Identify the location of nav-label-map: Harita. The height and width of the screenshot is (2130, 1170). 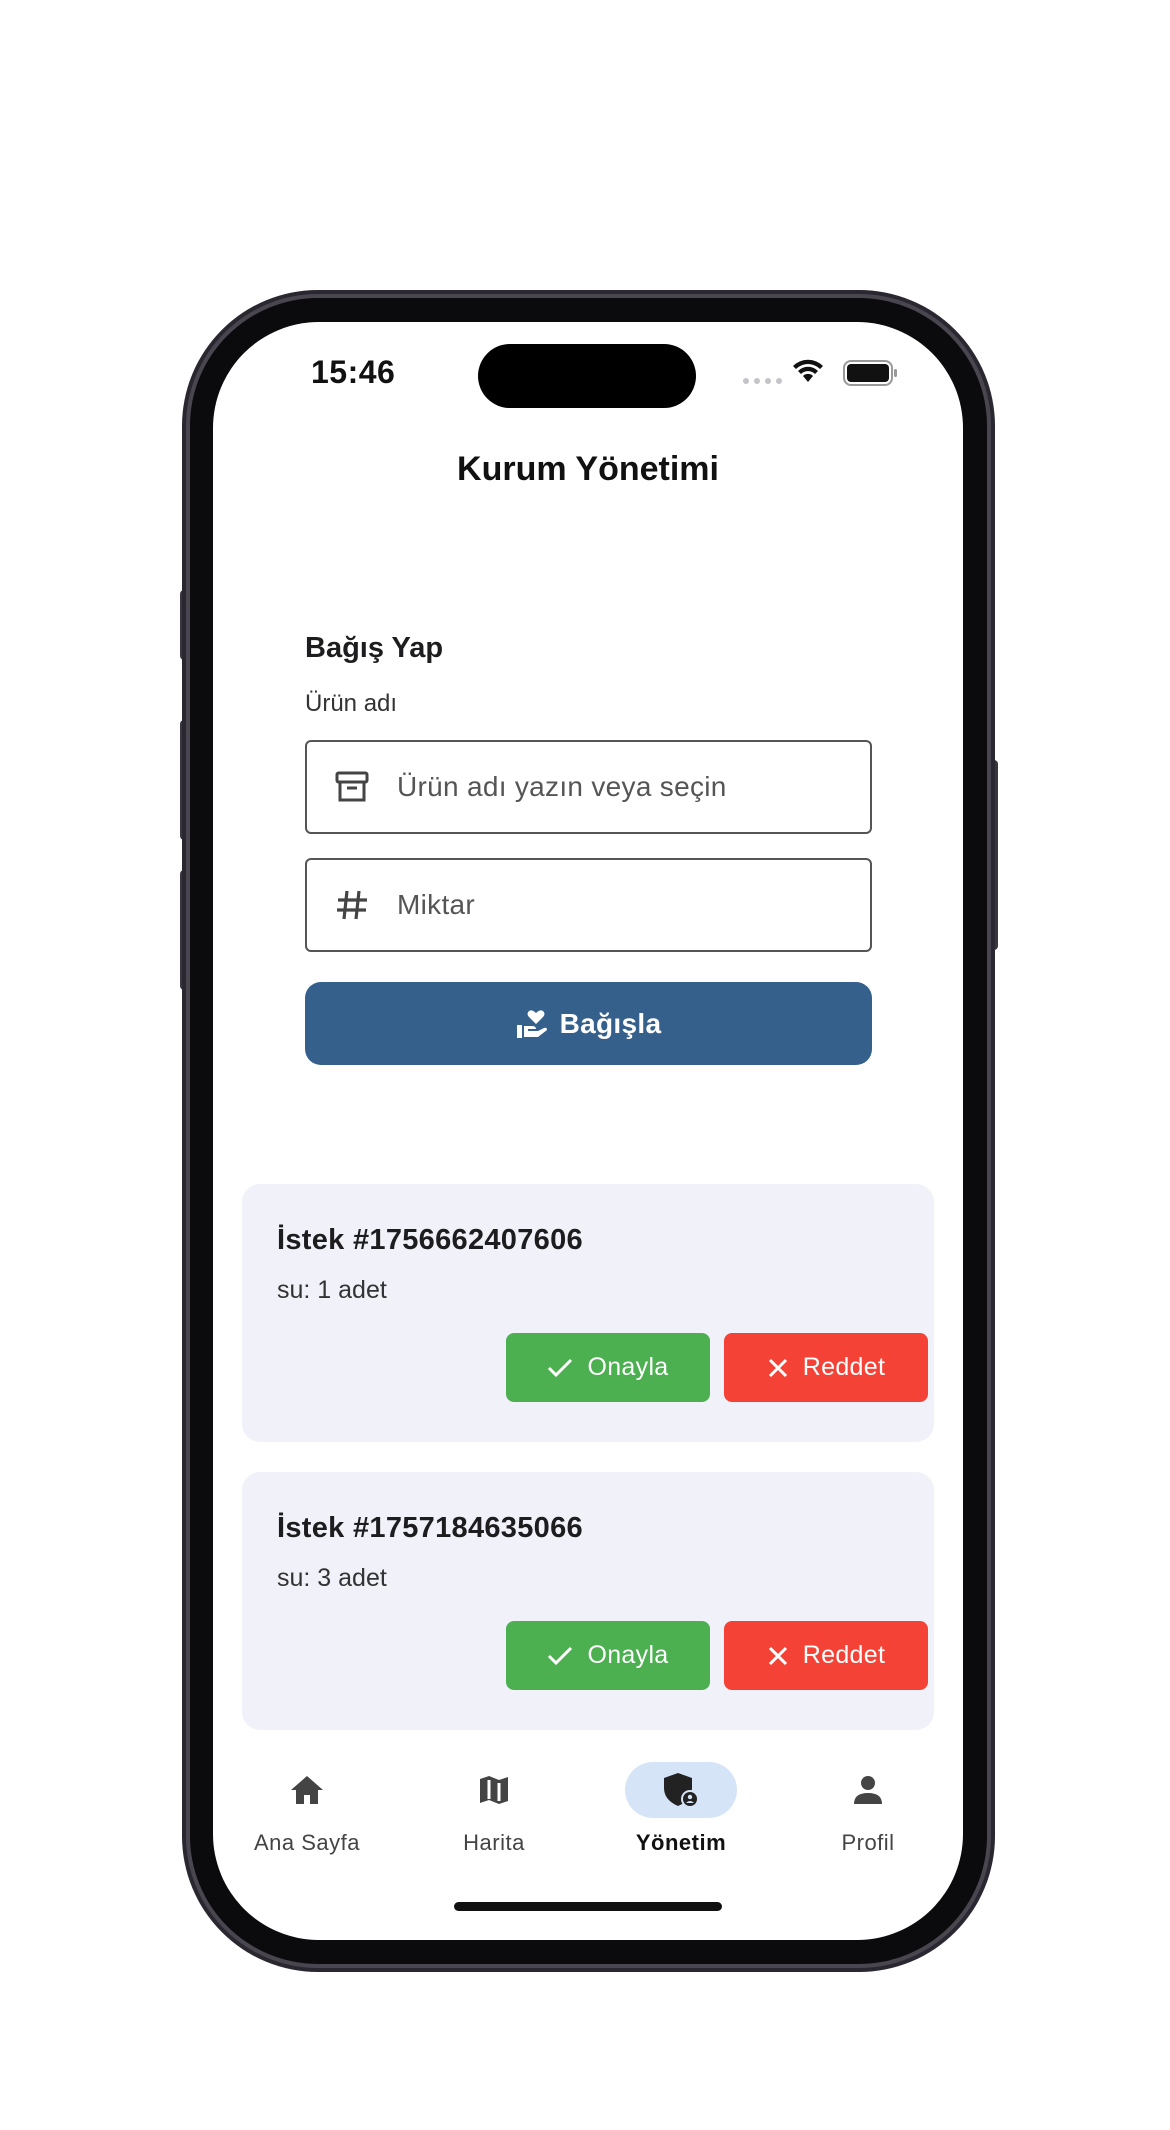
(494, 1842).